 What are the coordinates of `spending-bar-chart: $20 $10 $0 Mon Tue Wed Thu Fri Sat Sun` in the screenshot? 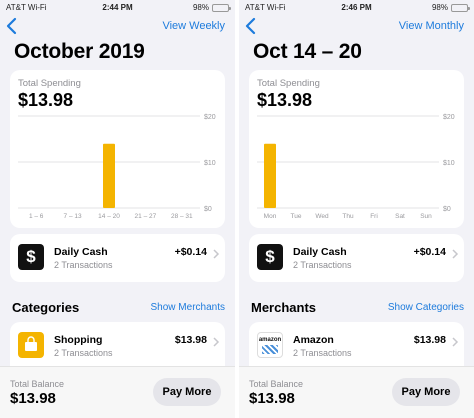 It's located at (356, 167).